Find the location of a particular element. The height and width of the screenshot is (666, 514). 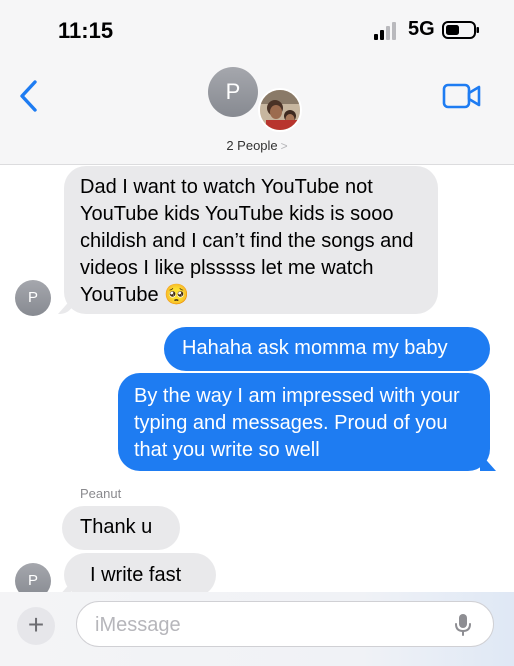

imessage-field is located at coordinates (285, 624).